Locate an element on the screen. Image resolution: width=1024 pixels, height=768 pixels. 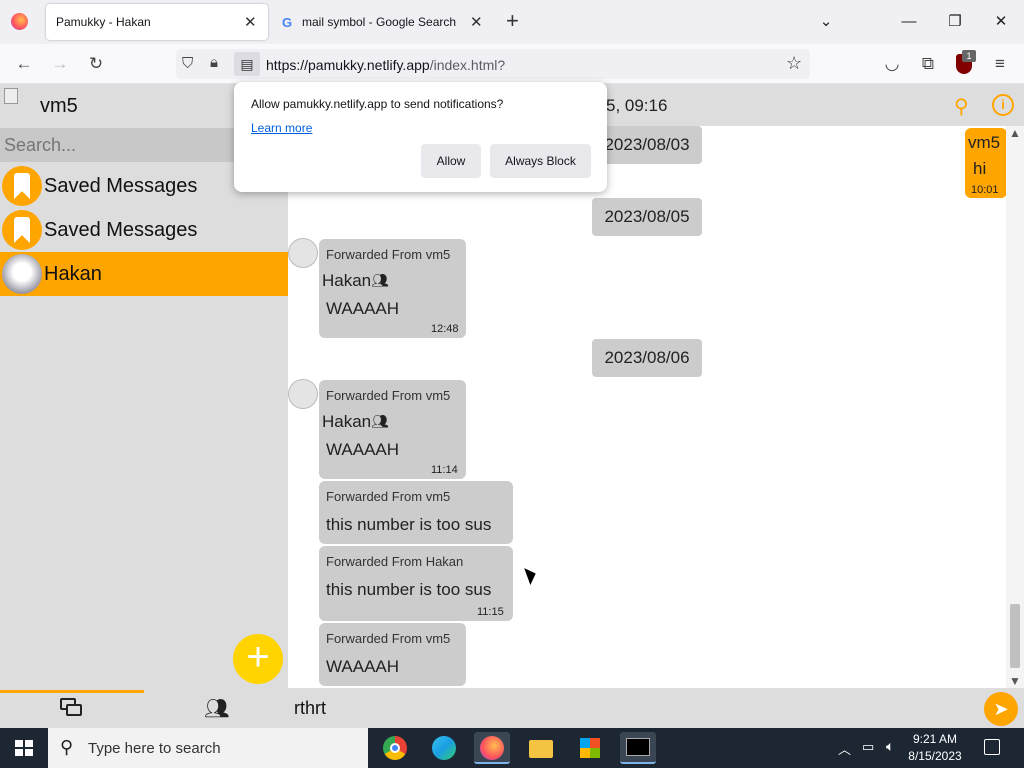
scroll-down-icon: ▼ is located at coordinates (1015, 681).